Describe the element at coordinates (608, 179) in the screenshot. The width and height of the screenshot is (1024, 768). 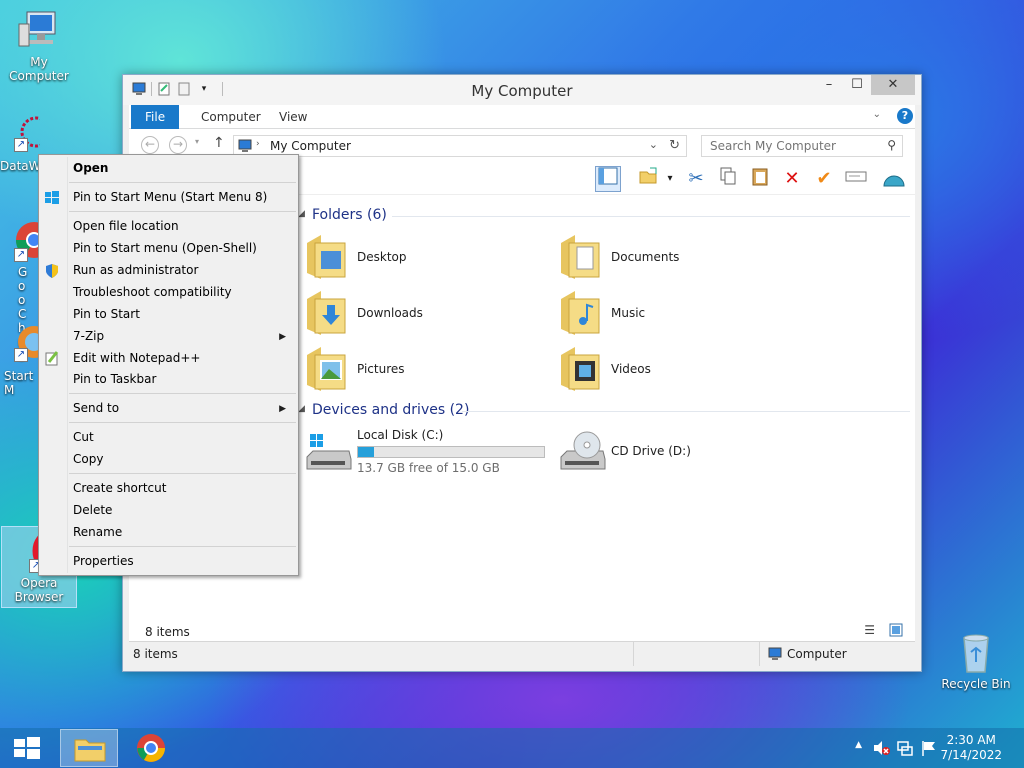
I see `preview-pane-icon` at that location.